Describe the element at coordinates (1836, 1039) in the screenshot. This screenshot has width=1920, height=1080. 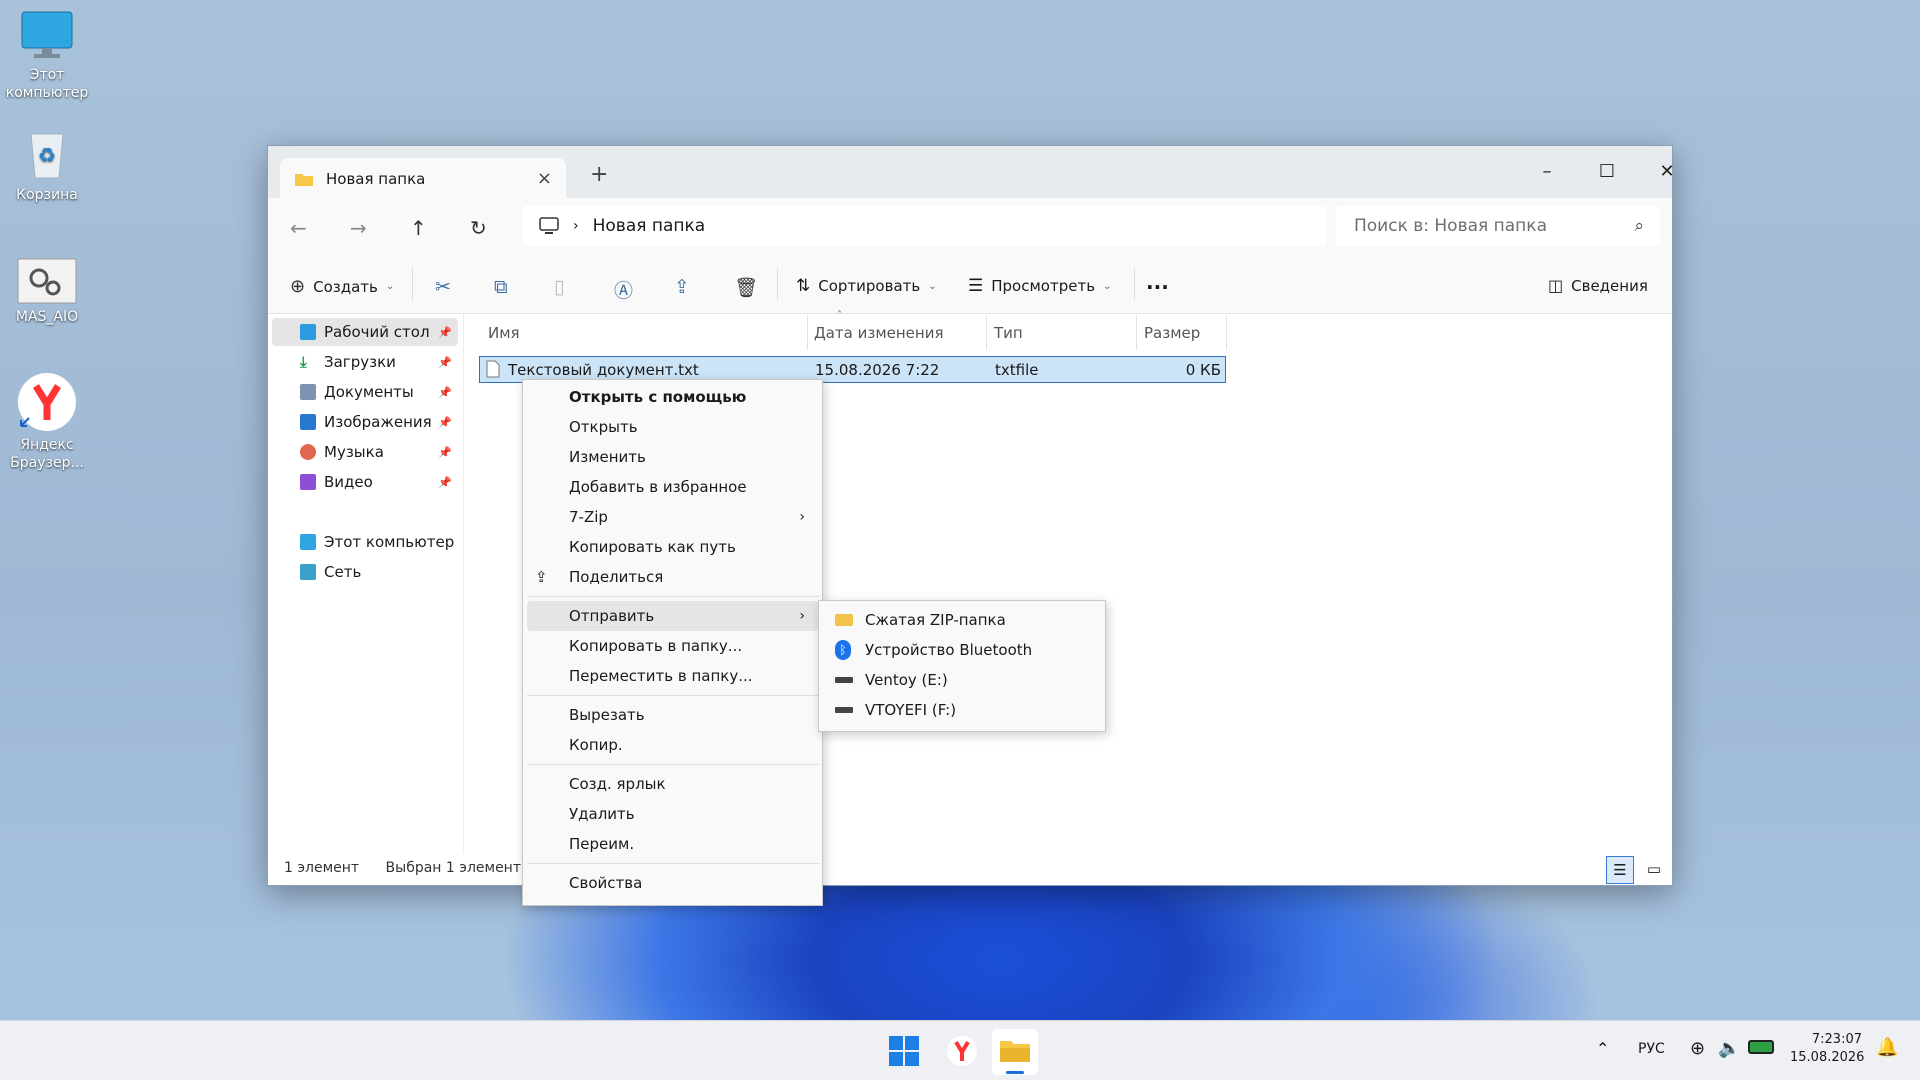
I see `clock-time: 7:23:07` at that location.